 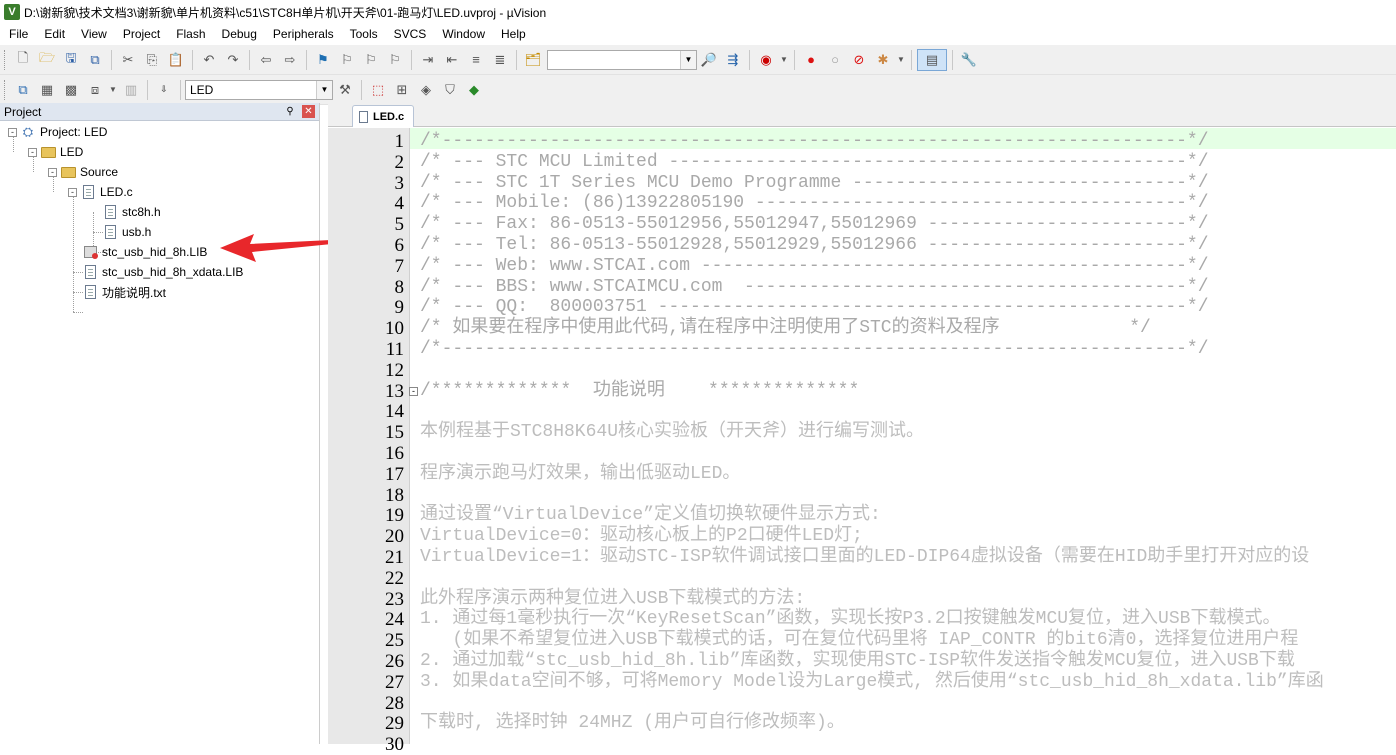 I want to click on line-number: 27, so click(x=394, y=682).